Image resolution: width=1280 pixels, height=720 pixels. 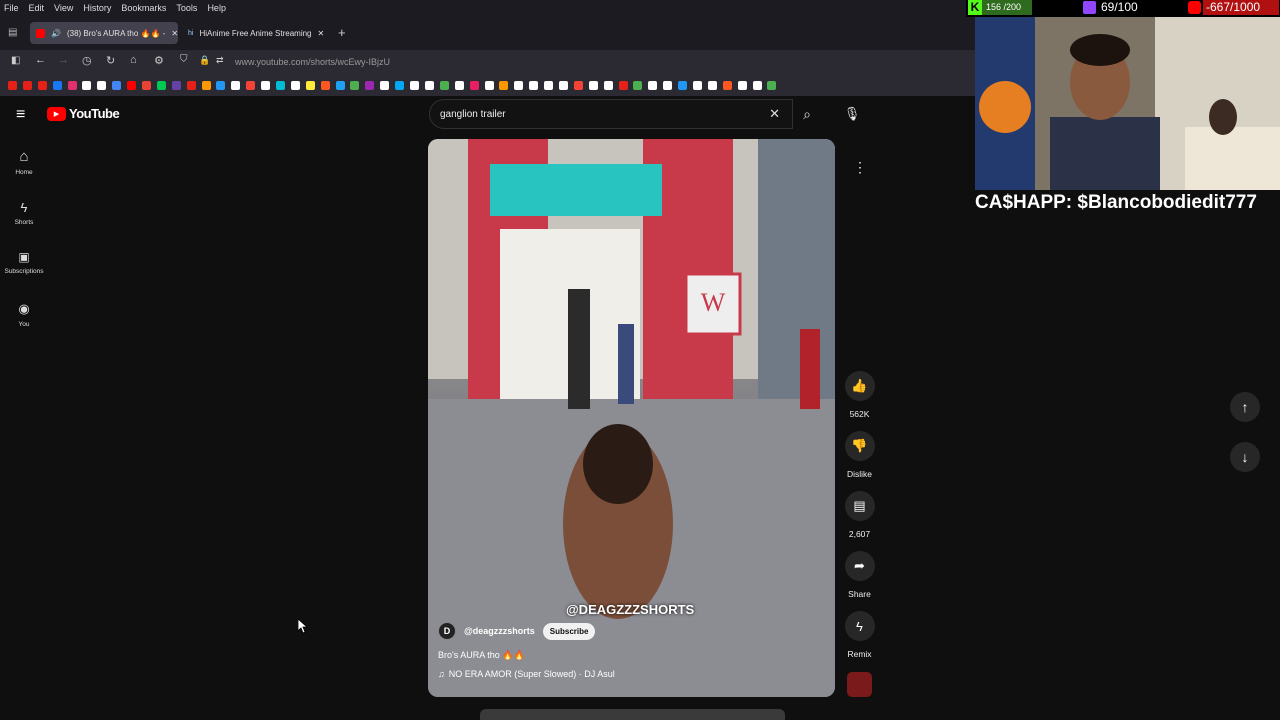 What do you see at coordinates (859, 455) in the screenshot?
I see `dislike-button: 👎 Dislike` at bounding box center [859, 455].